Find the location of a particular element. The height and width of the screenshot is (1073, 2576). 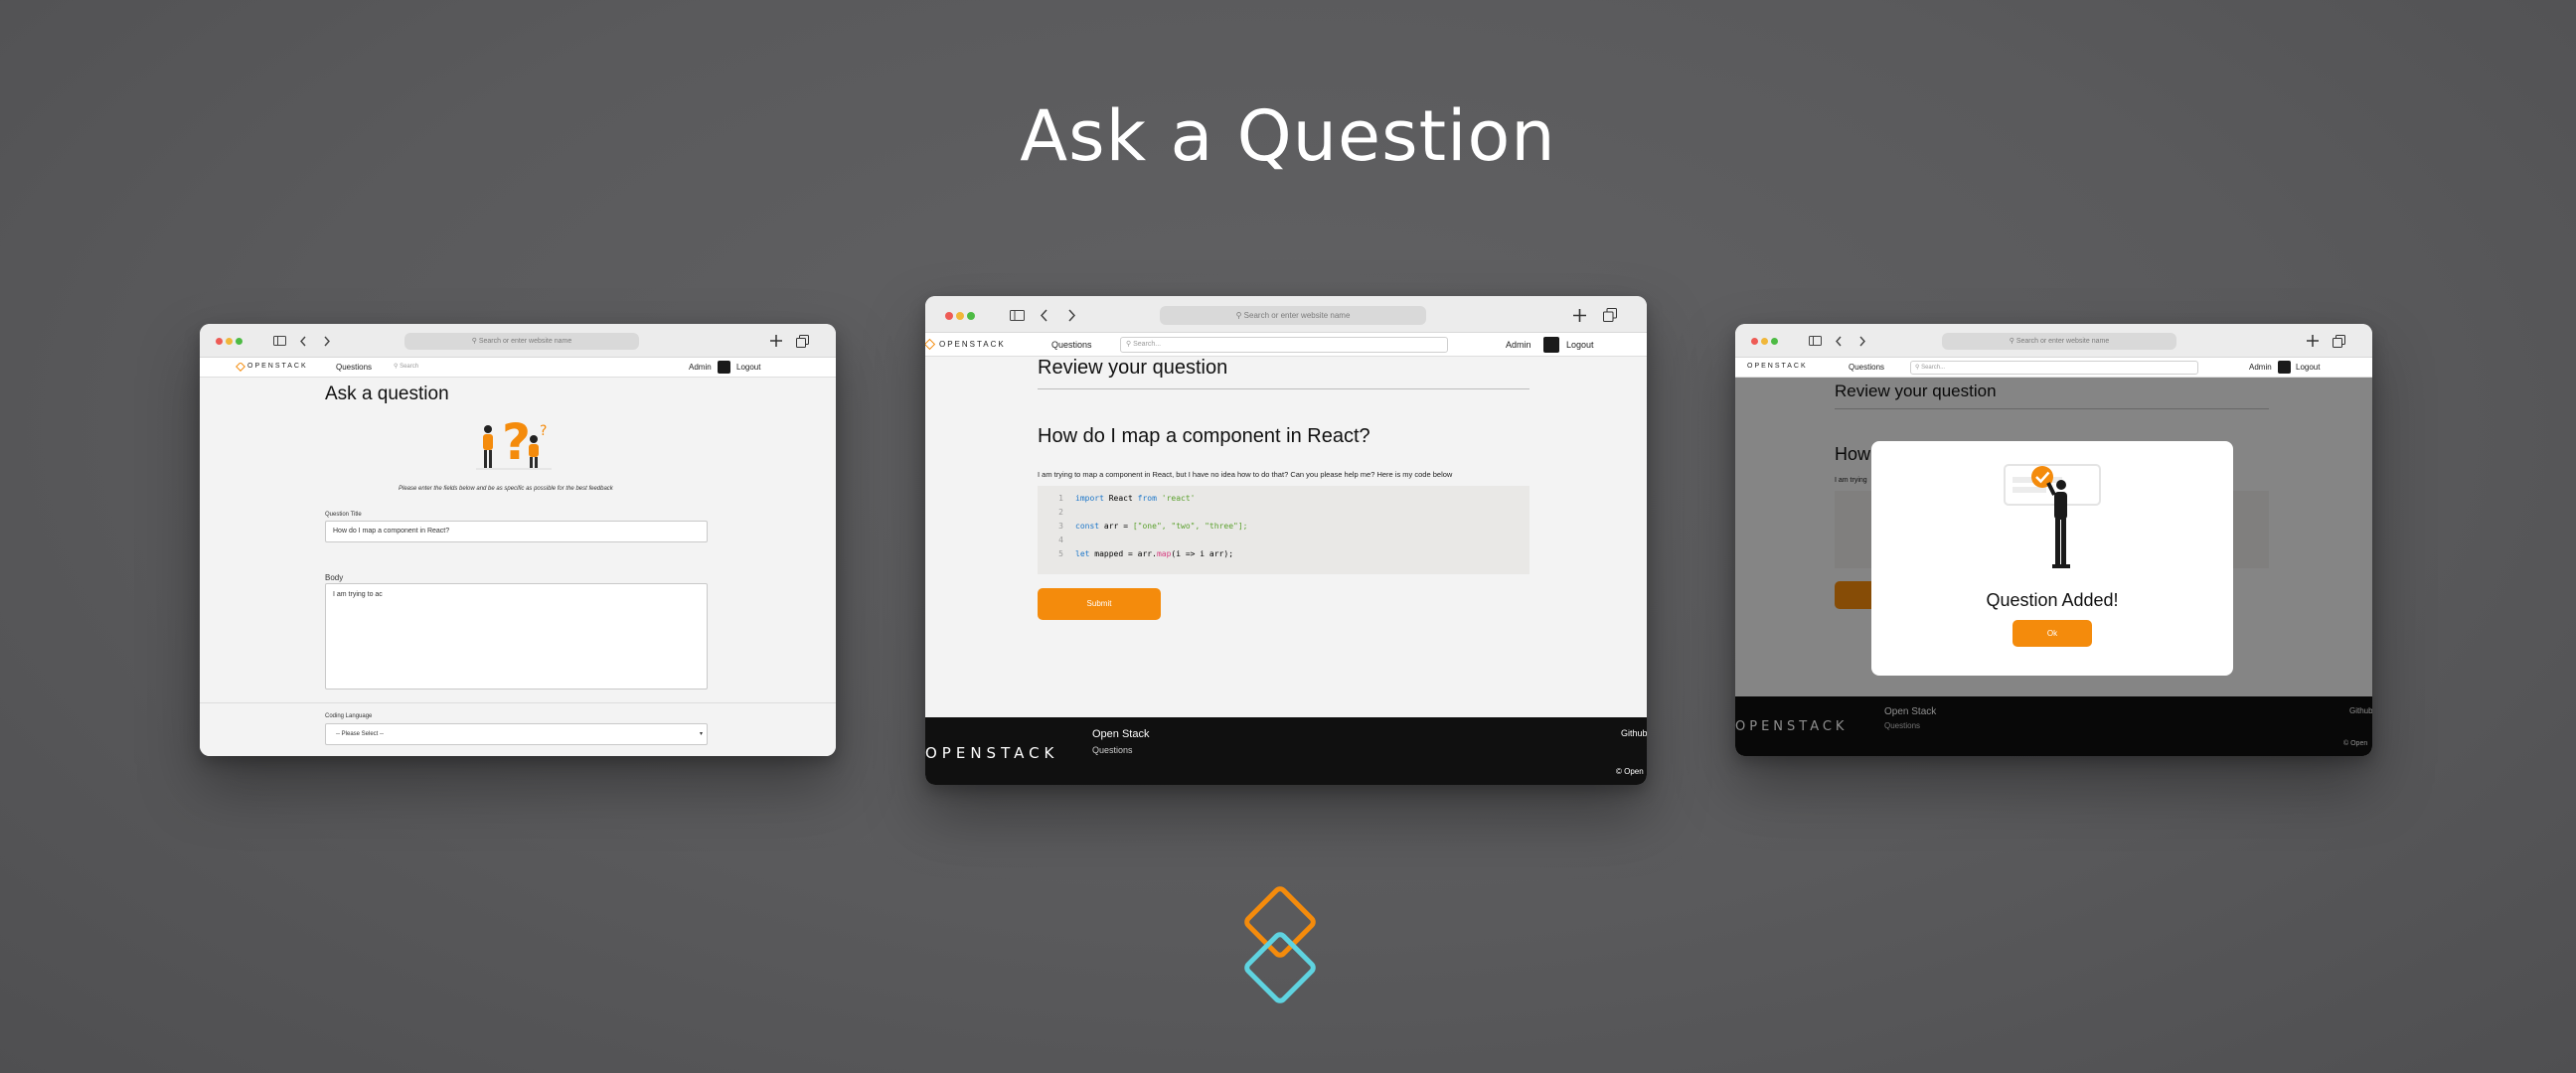

body-textarea: I am trying to ac is located at coordinates (516, 636).